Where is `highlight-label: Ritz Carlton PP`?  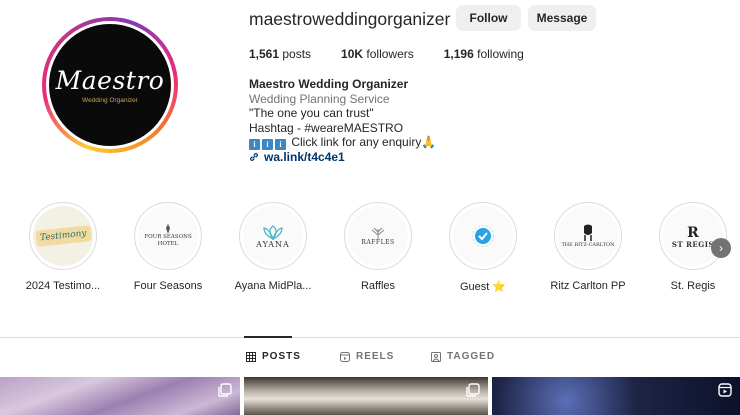 highlight-label: Ritz Carlton PP is located at coordinates (588, 286).